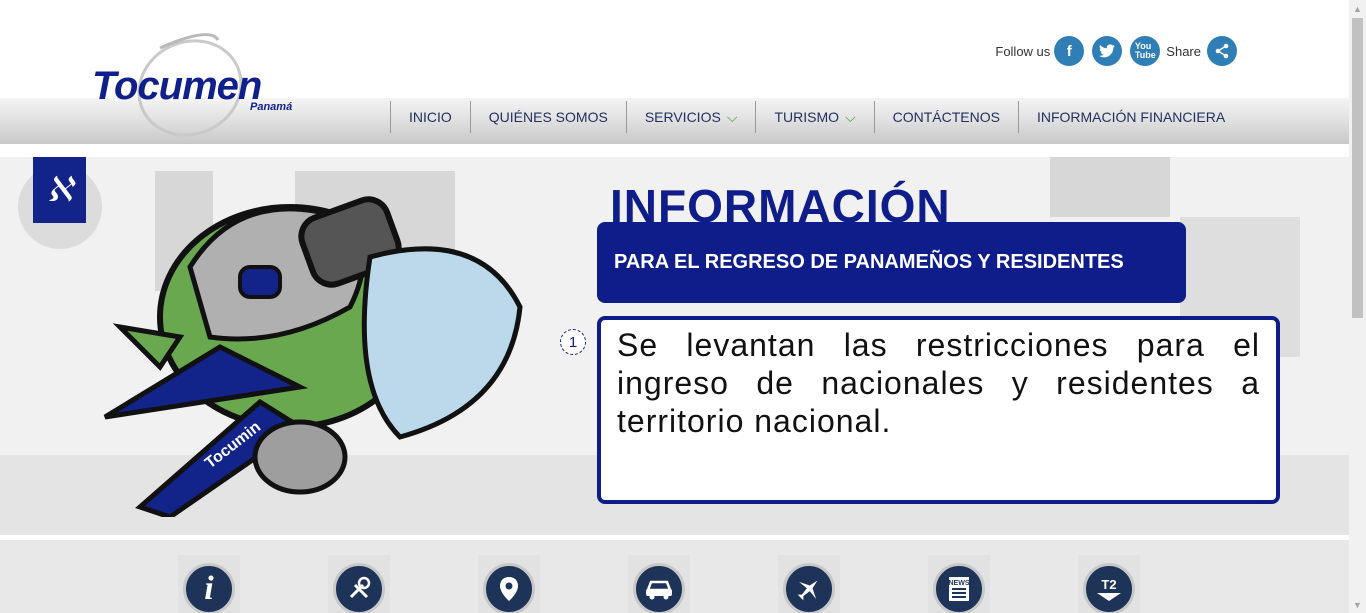 The image size is (1366, 613). What do you see at coordinates (1357, 168) in the screenshot?
I see `scrollbar-thumb` at bounding box center [1357, 168].